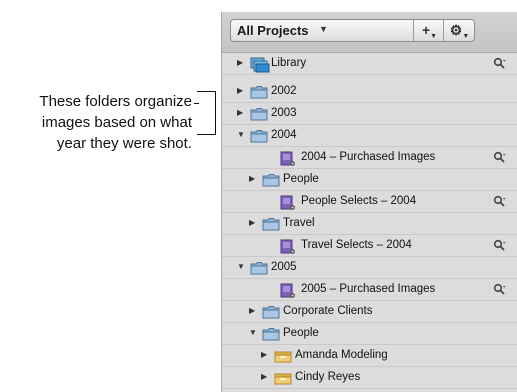 The width and height of the screenshot is (517, 392). Describe the element at coordinates (115, 101) in the screenshot. I see `callout-line: These folders organize` at that location.